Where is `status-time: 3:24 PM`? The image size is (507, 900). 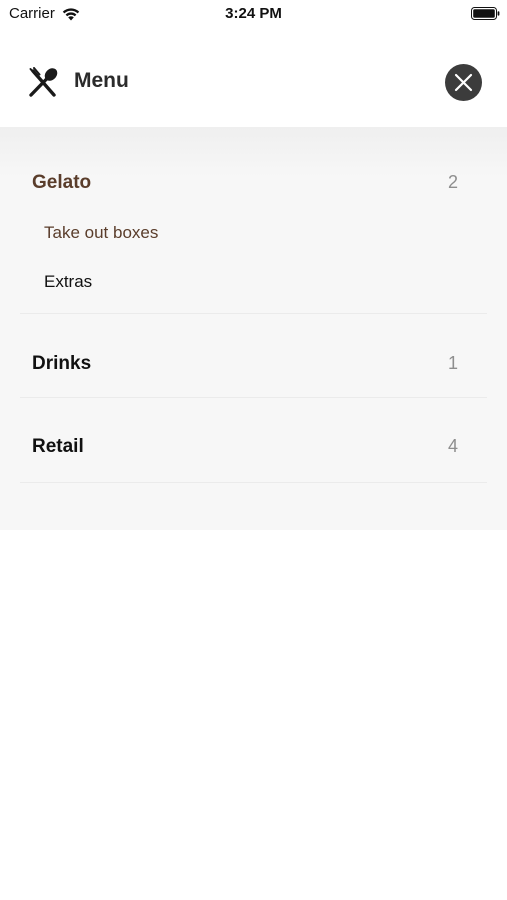
status-time: 3:24 PM is located at coordinates (253, 13).